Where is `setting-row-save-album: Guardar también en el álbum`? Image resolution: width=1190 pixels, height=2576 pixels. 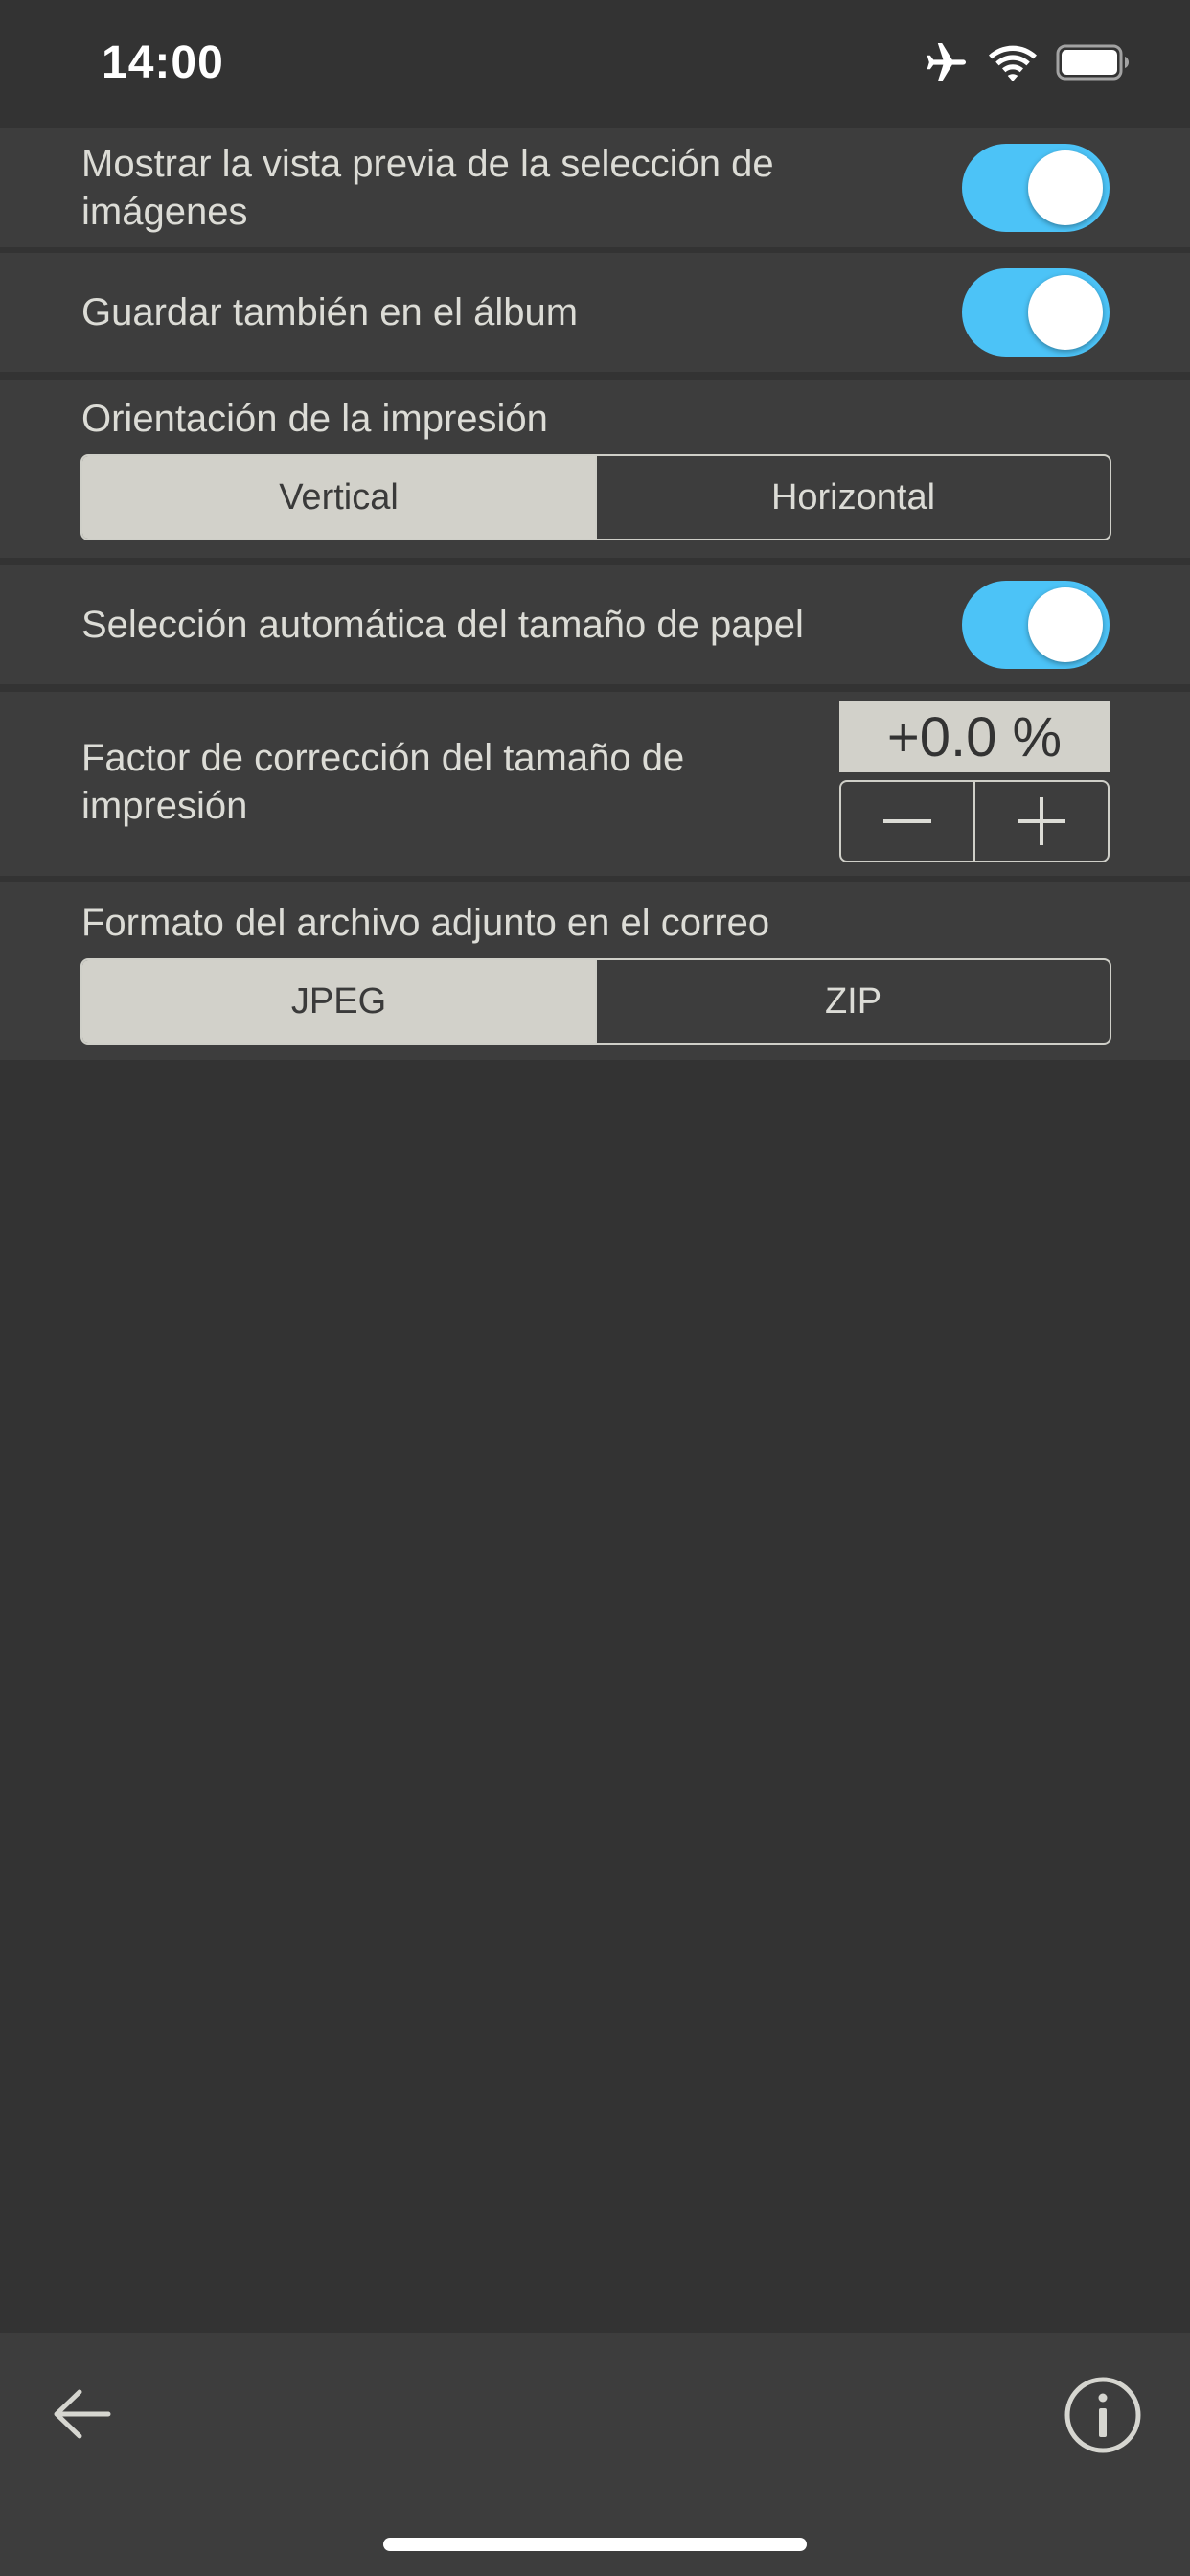 setting-row-save-album: Guardar también en el álbum is located at coordinates (595, 312).